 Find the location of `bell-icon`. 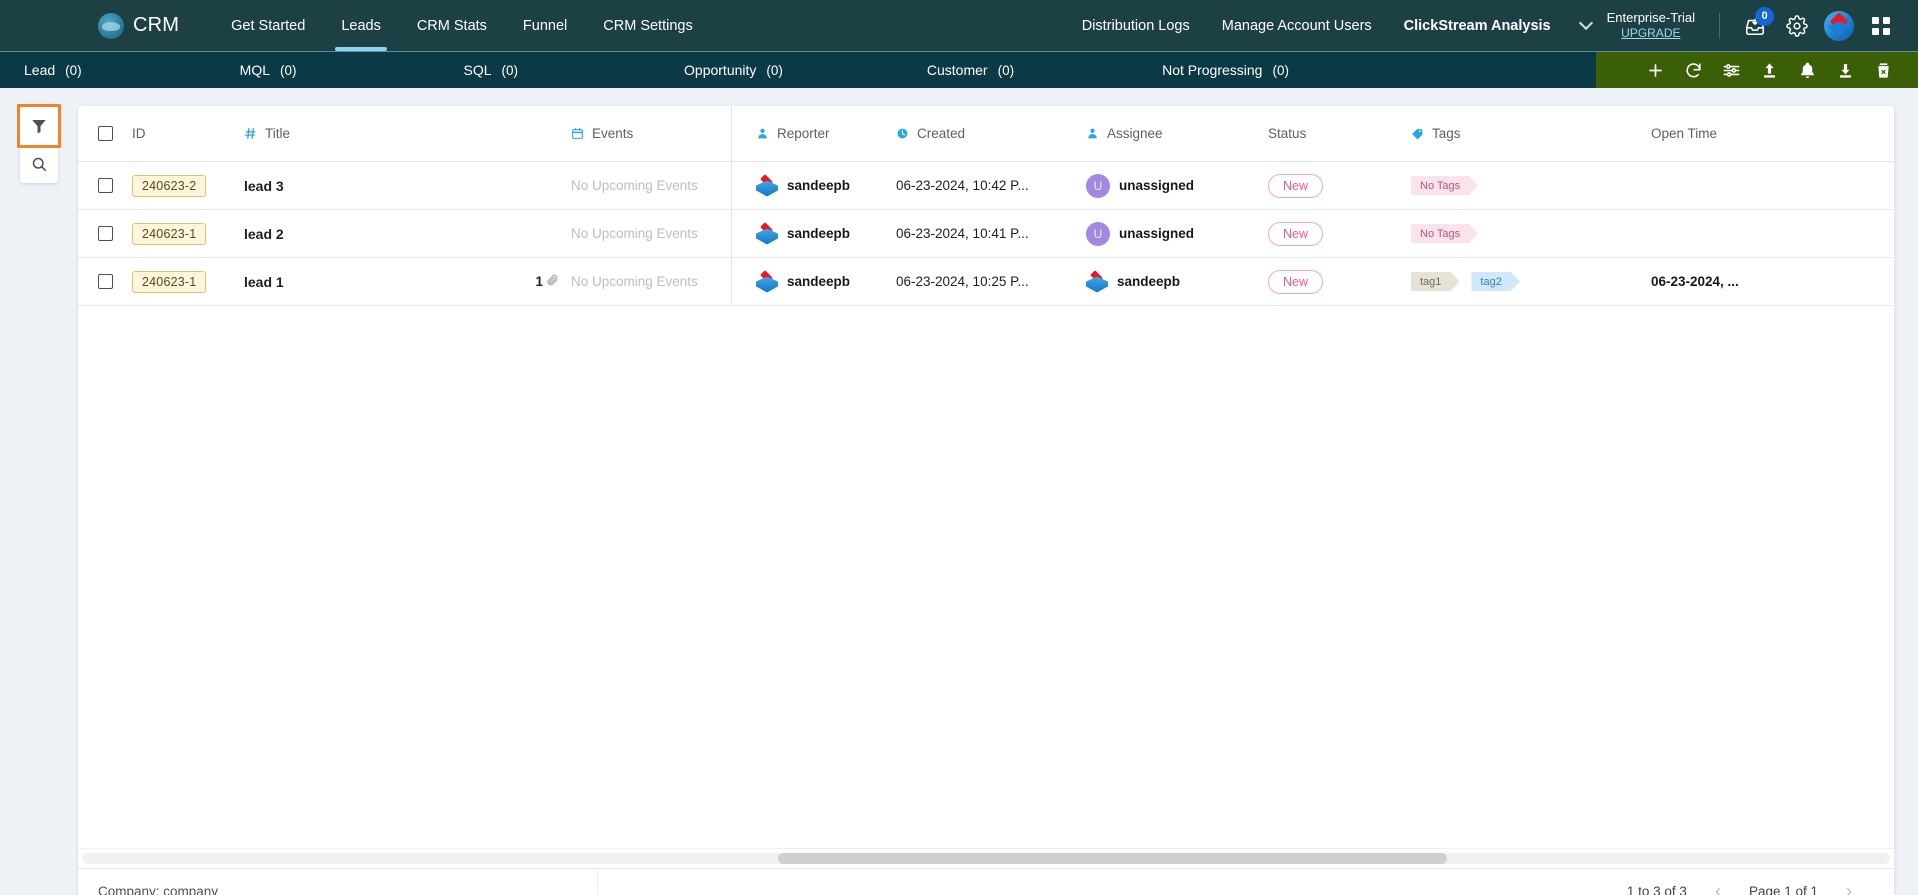

bell-icon is located at coordinates (1807, 70).